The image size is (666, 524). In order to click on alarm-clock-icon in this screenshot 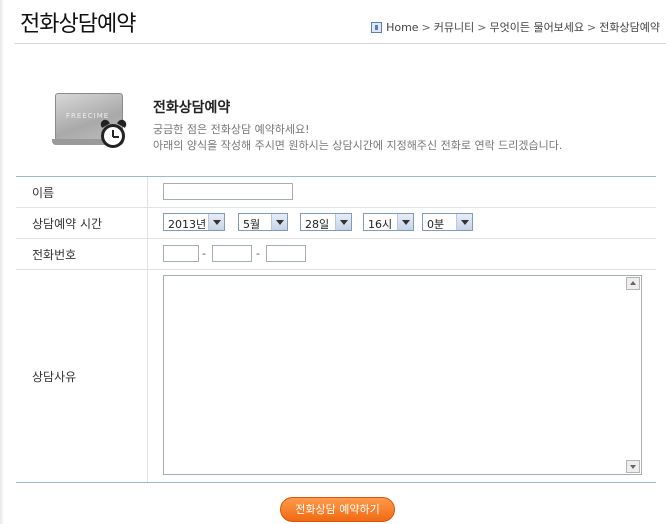, I will do `click(114, 134)`.